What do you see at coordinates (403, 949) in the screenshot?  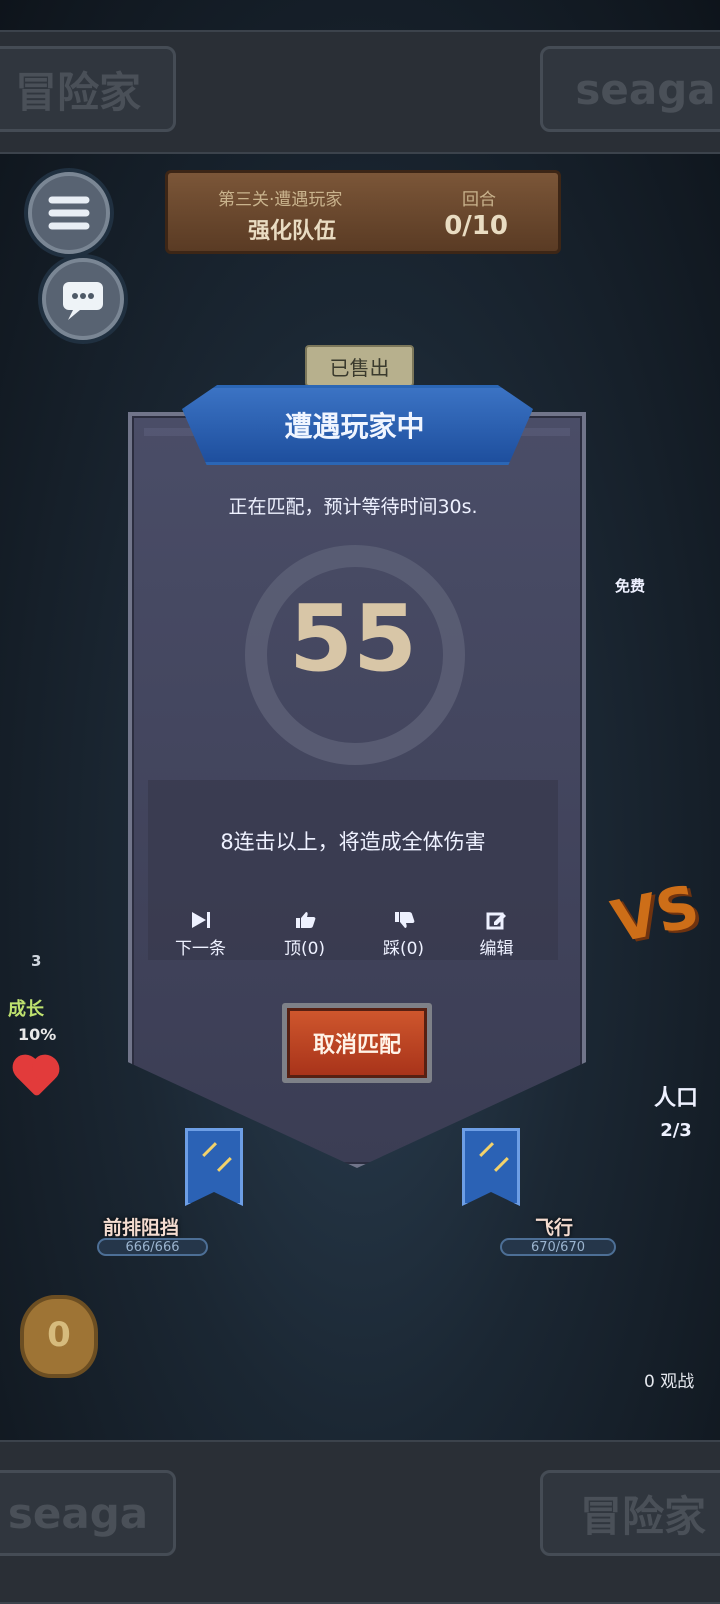 I see `dislike-tip-label: 踩(0)` at bounding box center [403, 949].